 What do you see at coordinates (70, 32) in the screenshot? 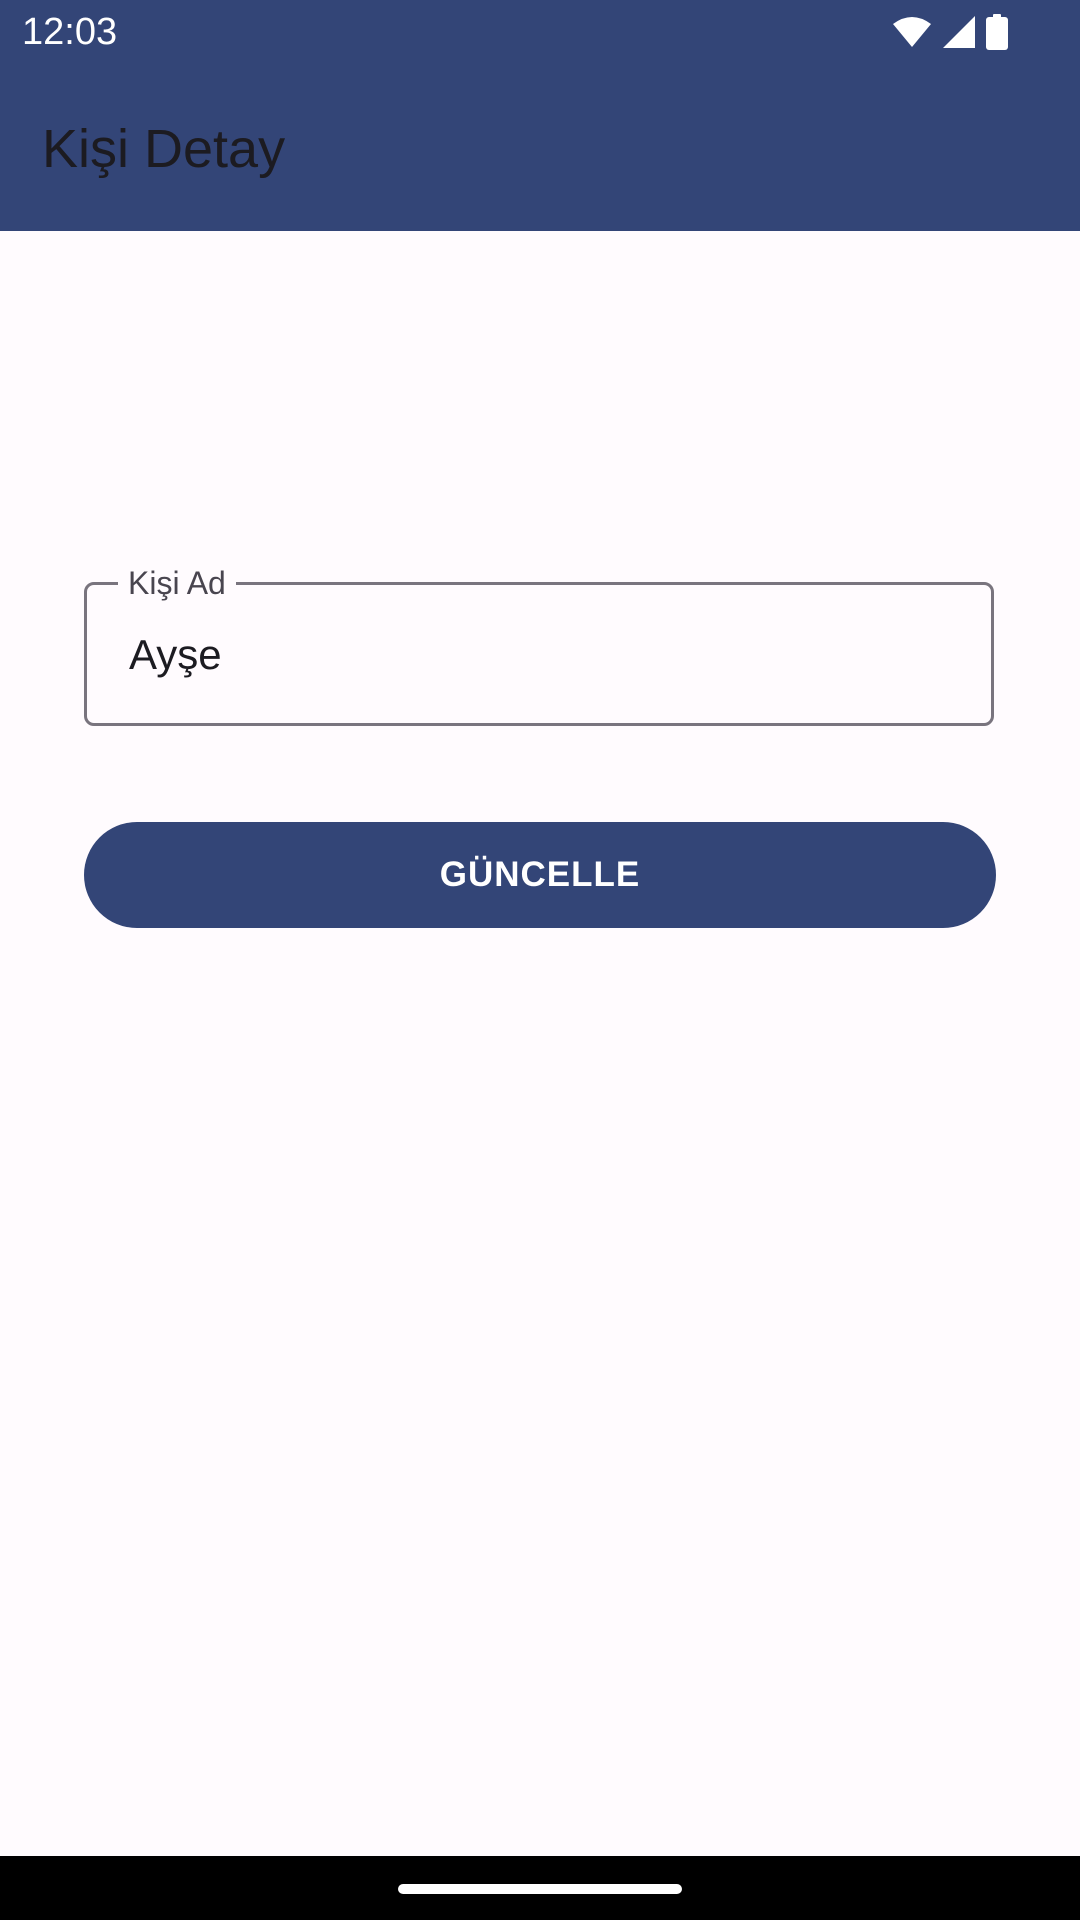
I see `status-time: 12:03` at bounding box center [70, 32].